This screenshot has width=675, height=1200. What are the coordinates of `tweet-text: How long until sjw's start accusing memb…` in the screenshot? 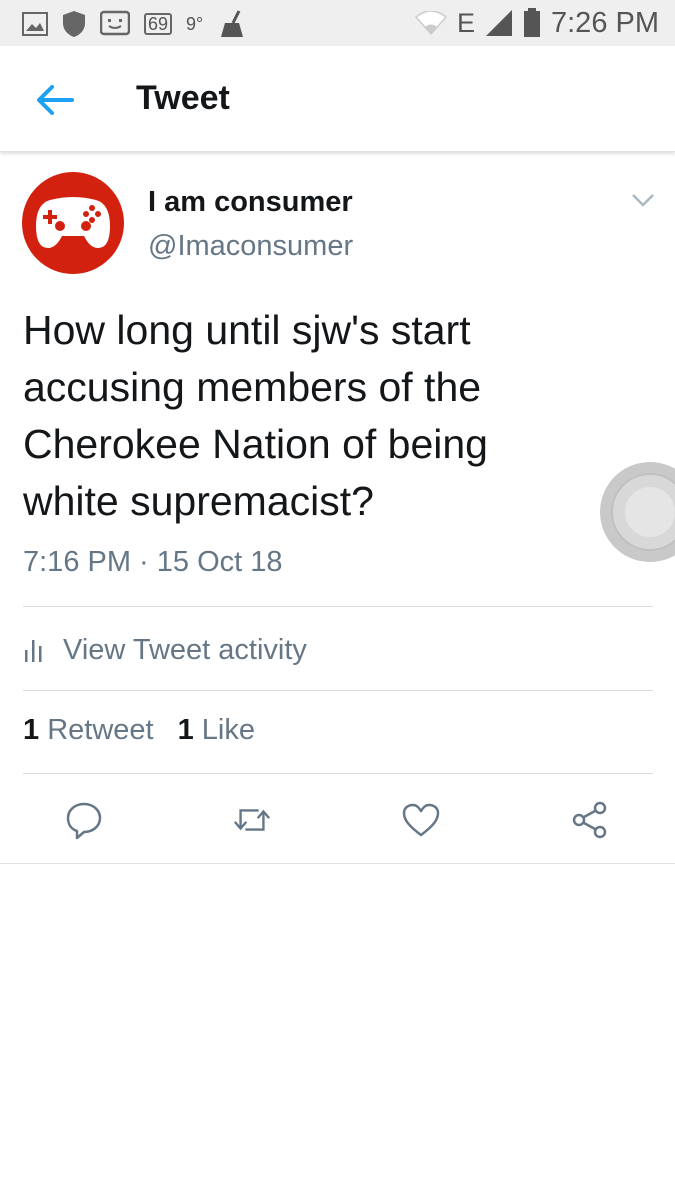 It's located at (255, 415).